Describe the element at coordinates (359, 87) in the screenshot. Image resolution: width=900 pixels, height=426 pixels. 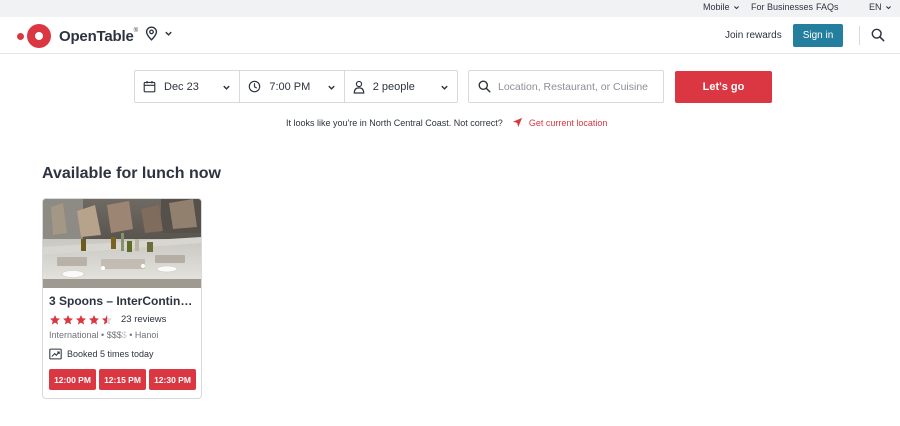
I see `person-icon` at that location.